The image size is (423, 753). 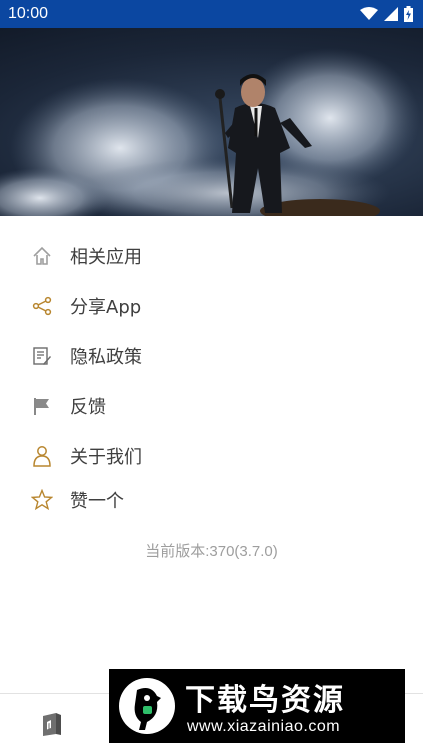 I want to click on menu-item-about-us: 关于我们, so click(x=211, y=456).